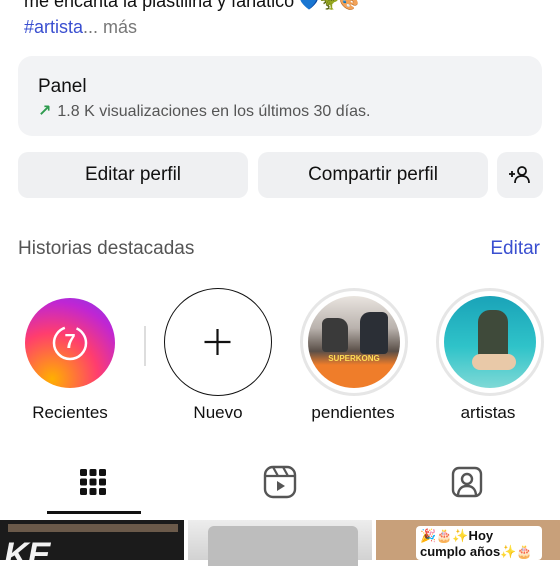 This screenshot has width=560, height=566. What do you see at coordinates (218, 412) in the screenshot?
I see `highlight-label-new: Nuevo` at bounding box center [218, 412].